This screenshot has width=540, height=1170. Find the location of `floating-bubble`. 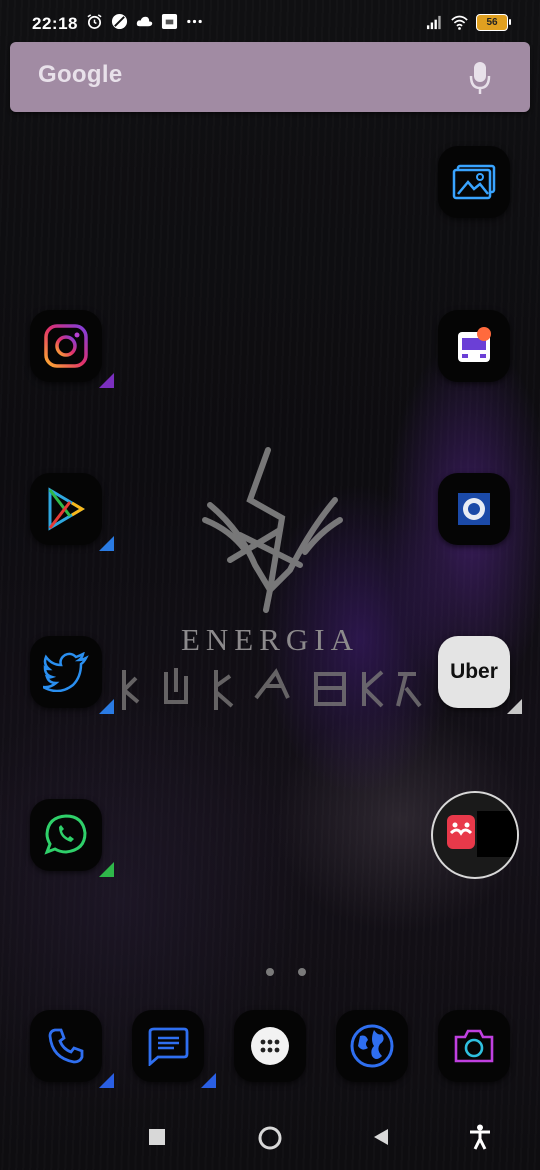

floating-bubble is located at coordinates (475, 835).